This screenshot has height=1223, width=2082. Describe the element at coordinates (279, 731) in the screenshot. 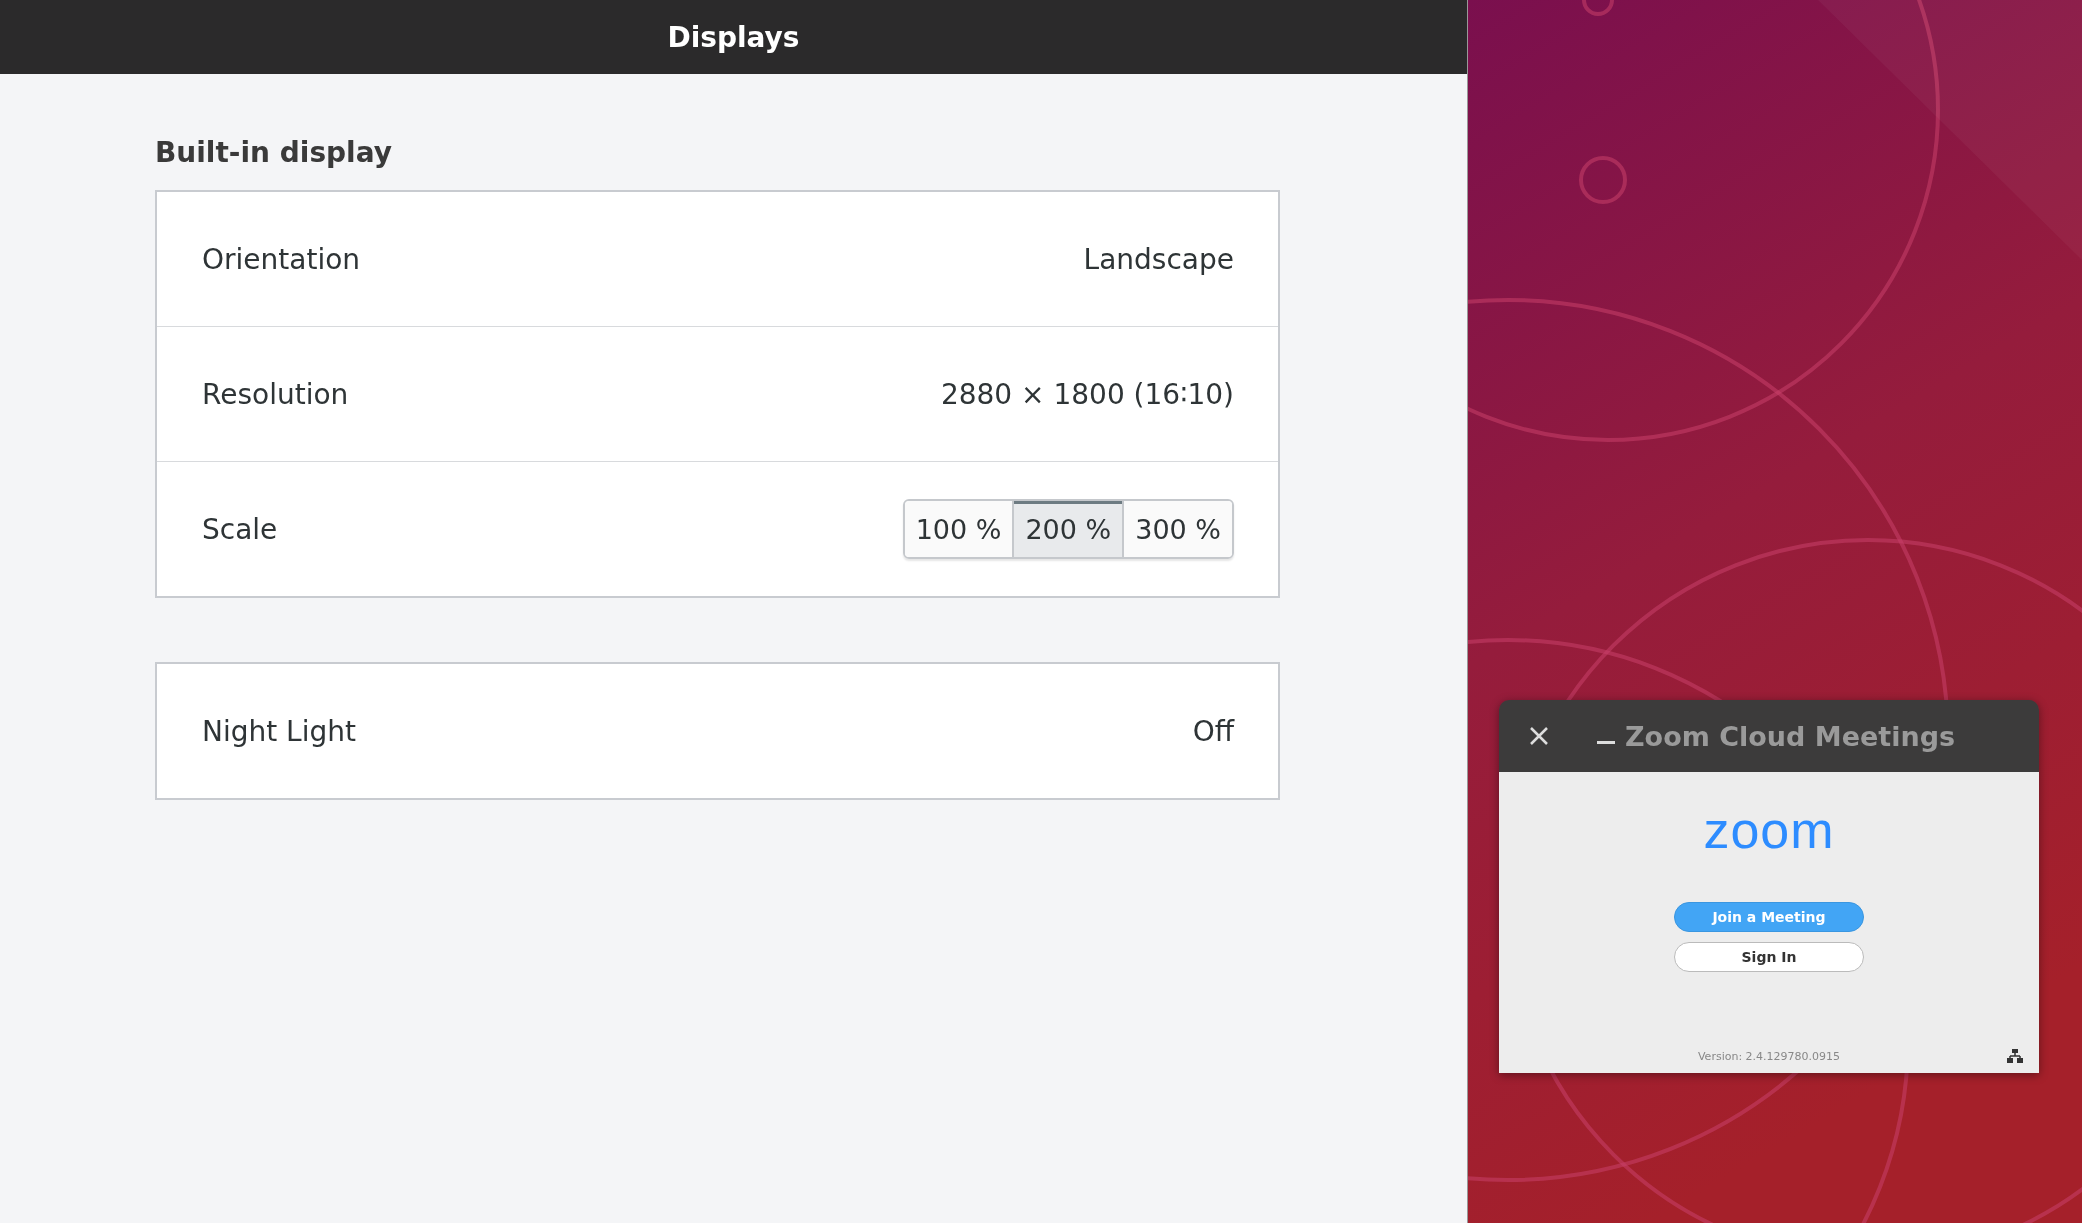

I see `setting-label: Night Light` at that location.